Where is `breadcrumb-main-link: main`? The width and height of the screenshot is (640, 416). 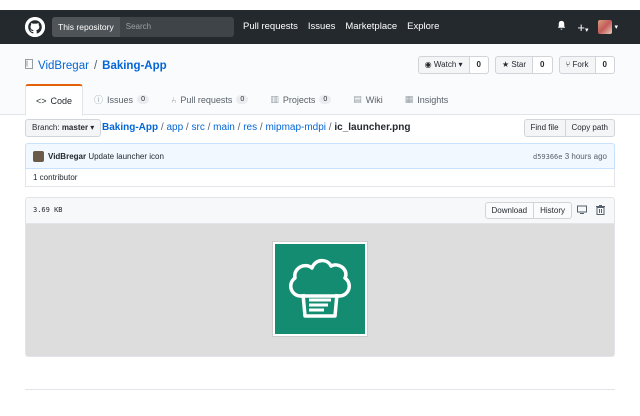 breadcrumb-main-link: main is located at coordinates (224, 127).